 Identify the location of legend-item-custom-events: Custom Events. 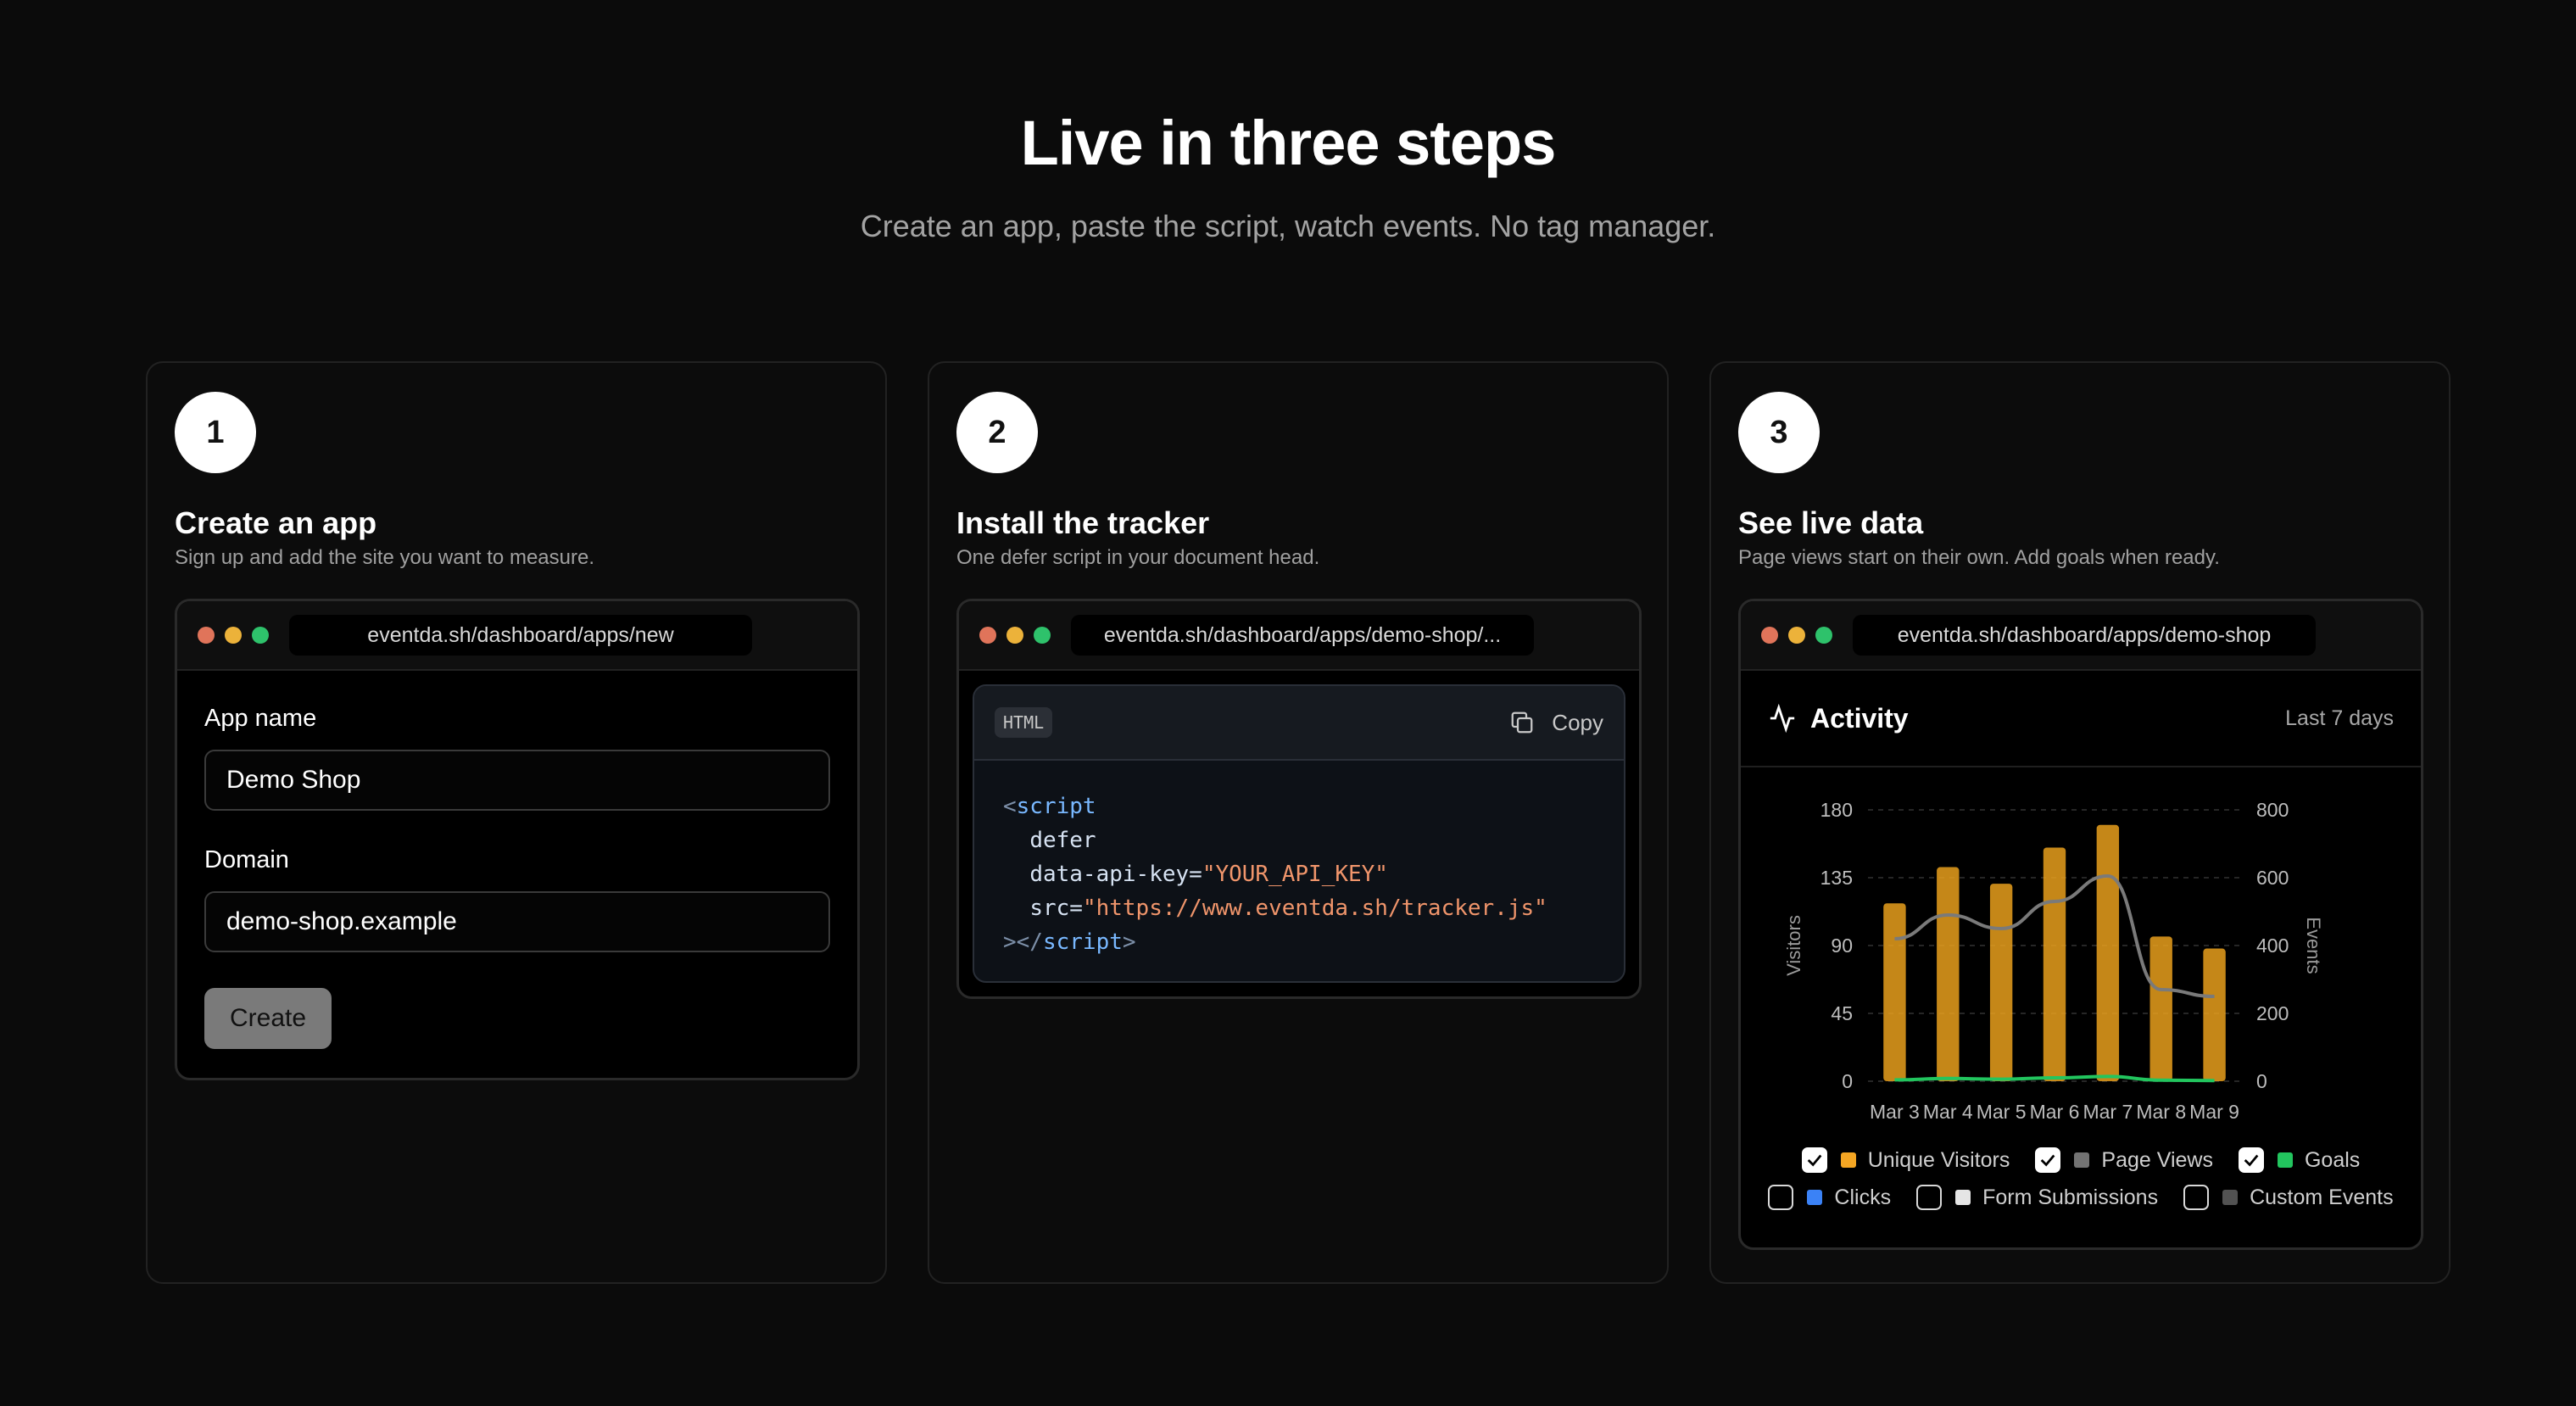
(2288, 1197).